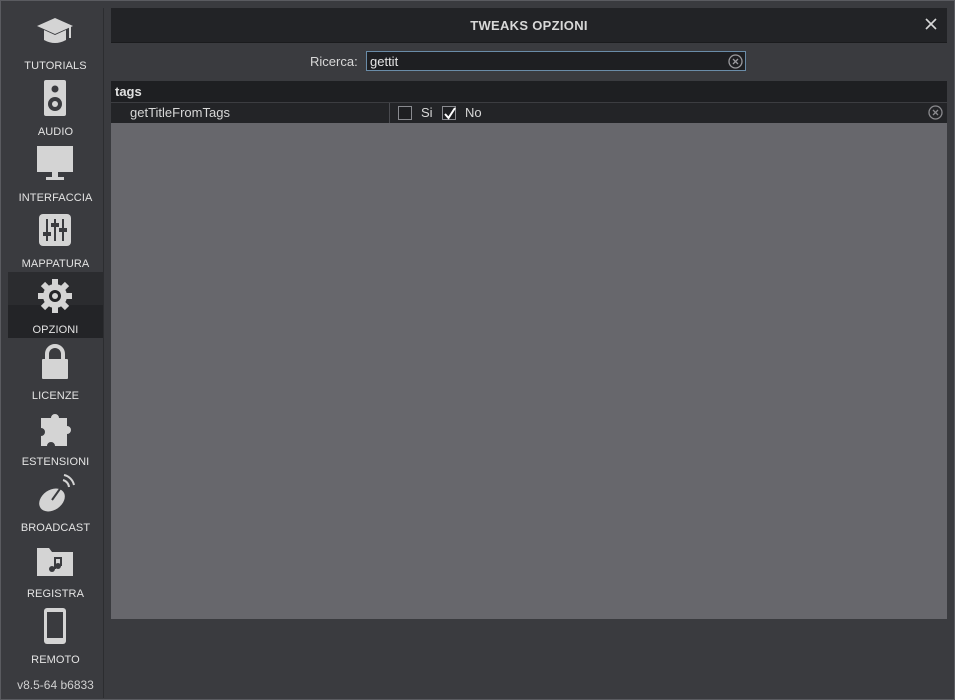 The height and width of the screenshot is (700, 955). What do you see at coordinates (55, 296) in the screenshot?
I see `gear-icon` at bounding box center [55, 296].